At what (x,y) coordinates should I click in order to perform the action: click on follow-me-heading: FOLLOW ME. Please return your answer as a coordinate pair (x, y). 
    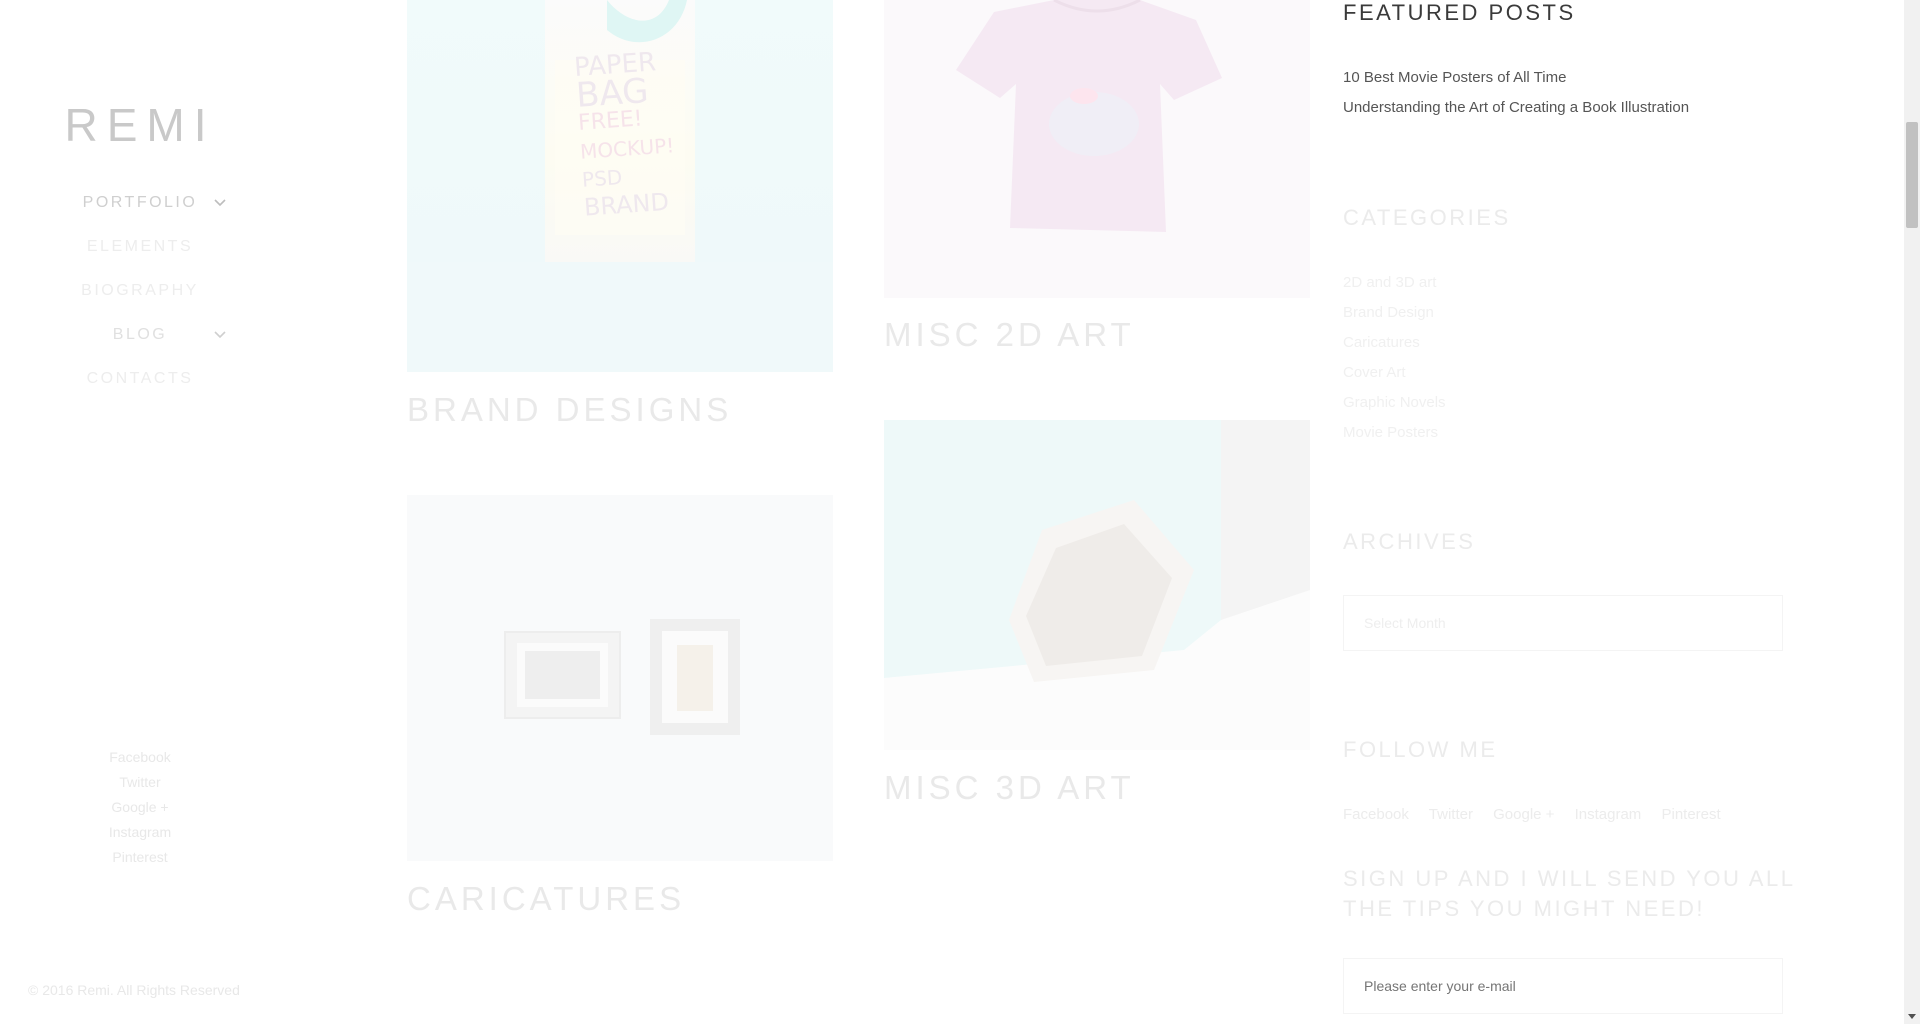
    Looking at the image, I should click on (1420, 749).